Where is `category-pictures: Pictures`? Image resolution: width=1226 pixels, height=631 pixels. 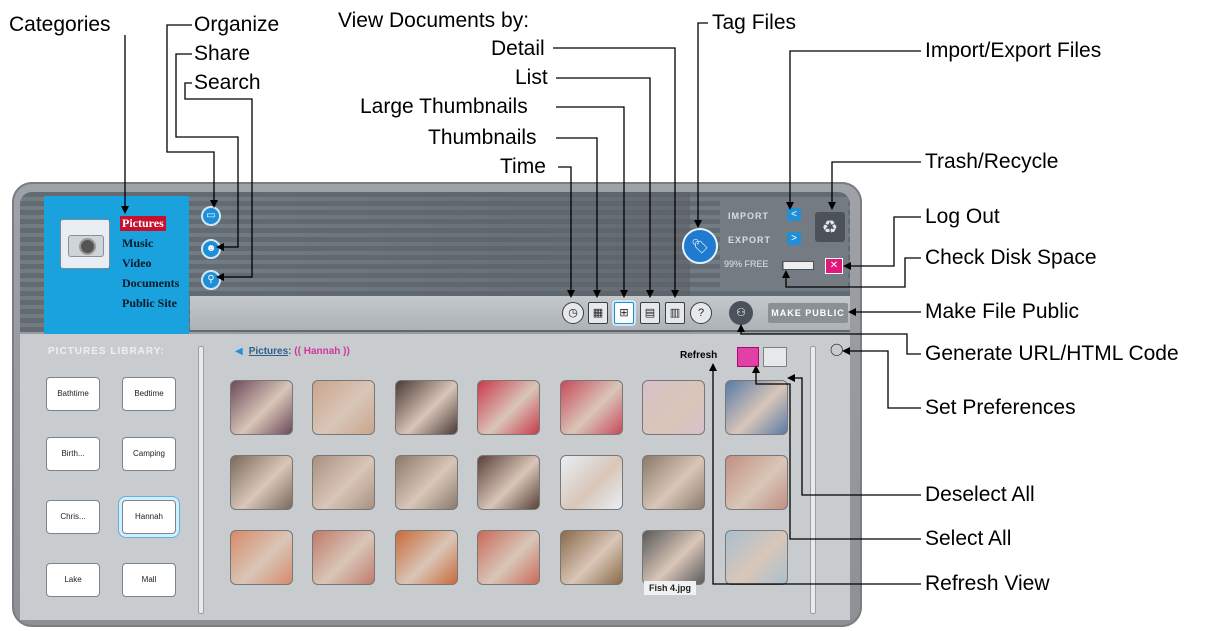
category-pictures: Pictures is located at coordinates (143, 223).